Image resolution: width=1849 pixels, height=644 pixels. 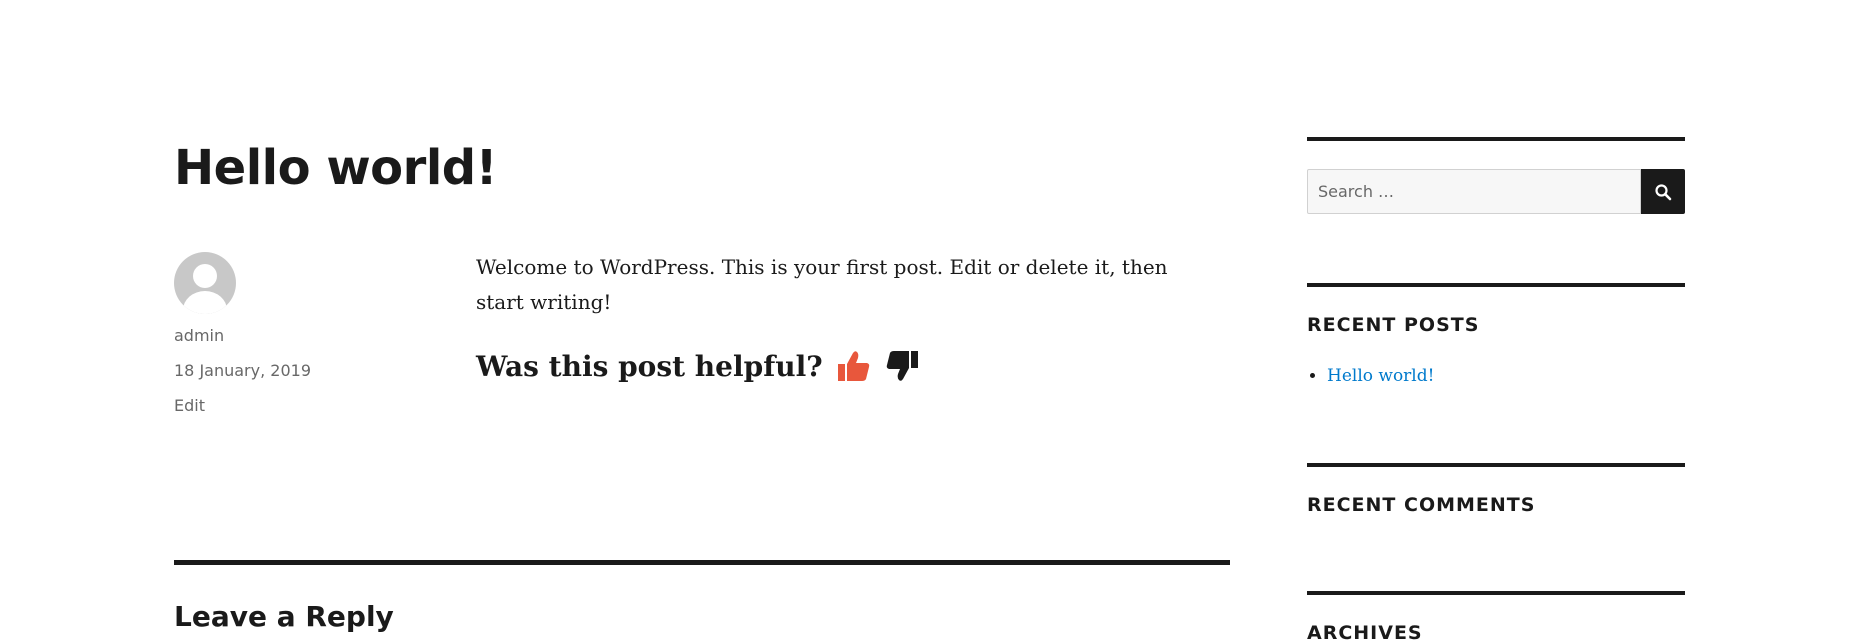 What do you see at coordinates (199, 335) in the screenshot?
I see `post-author: admin` at bounding box center [199, 335].